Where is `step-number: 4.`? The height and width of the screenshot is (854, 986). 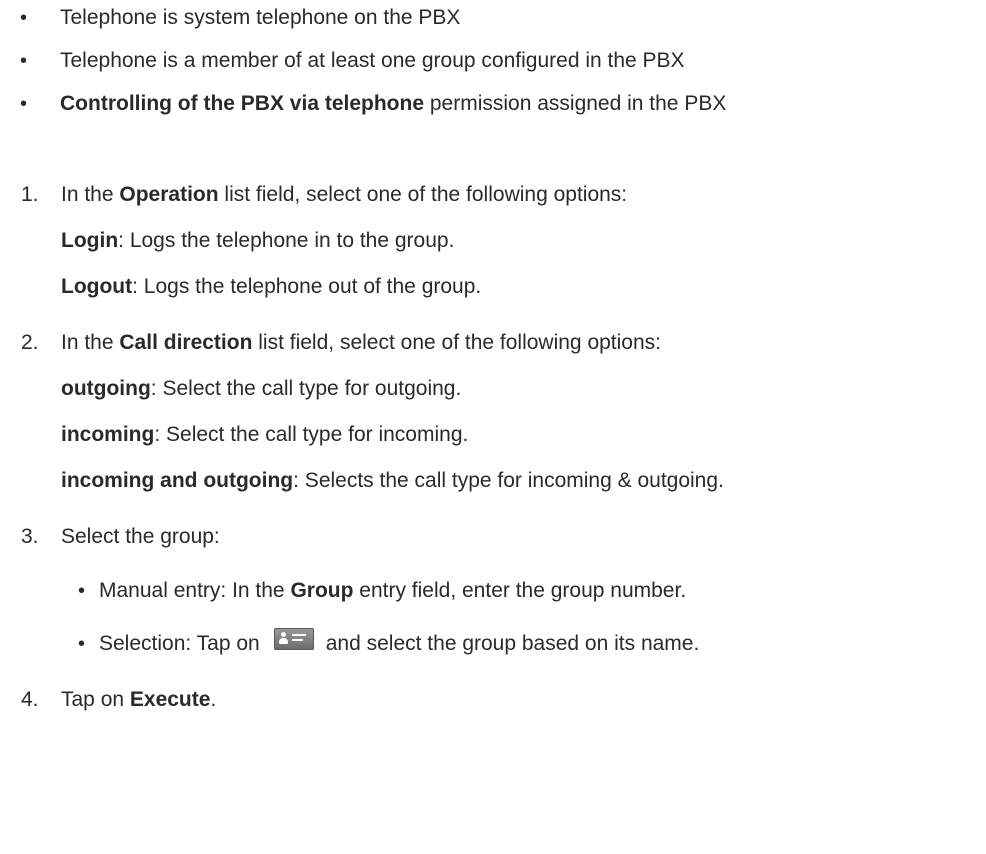 step-number: 4. is located at coordinates (30, 699).